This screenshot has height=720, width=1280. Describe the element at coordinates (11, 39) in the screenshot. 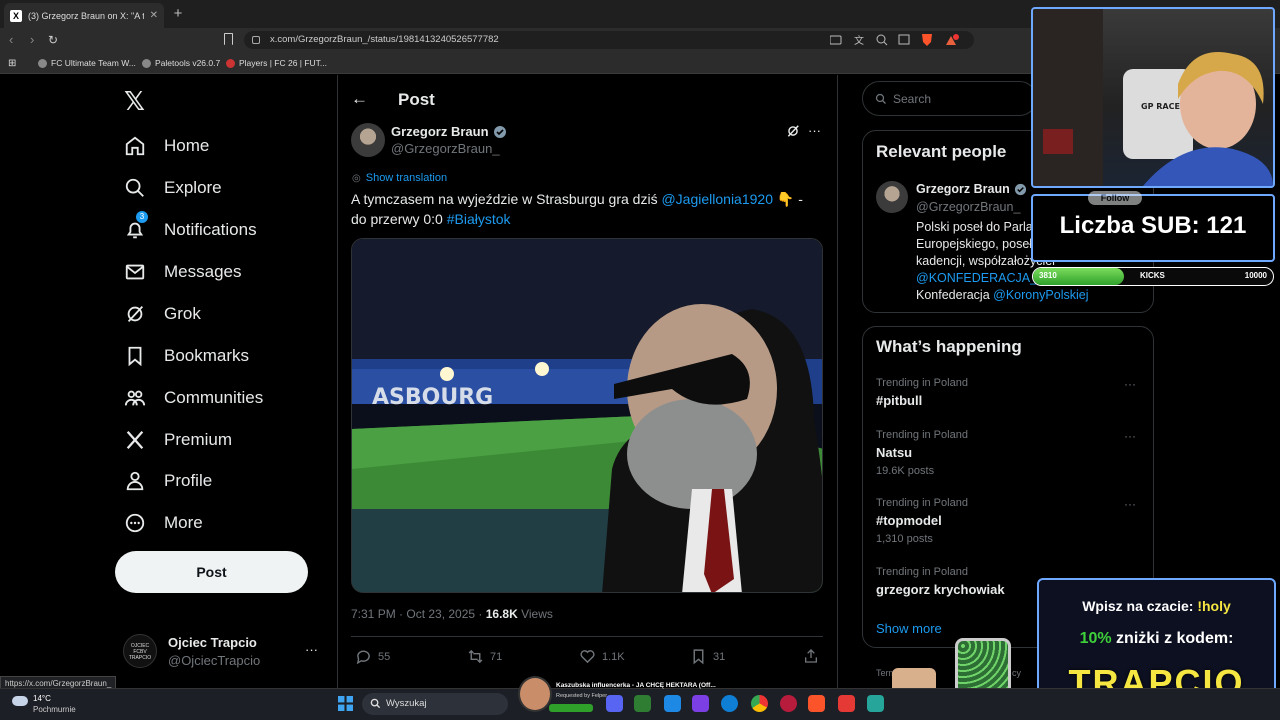

I see `back-icon: ‹` at that location.